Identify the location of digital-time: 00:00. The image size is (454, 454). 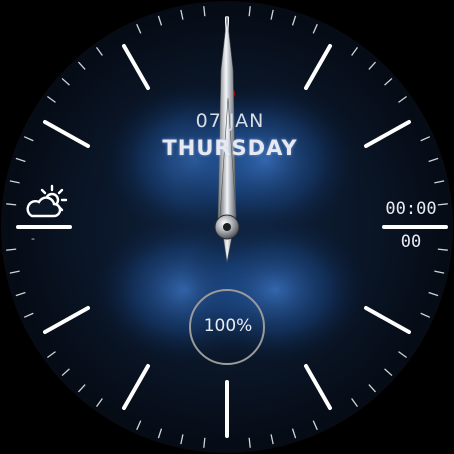
(411, 209).